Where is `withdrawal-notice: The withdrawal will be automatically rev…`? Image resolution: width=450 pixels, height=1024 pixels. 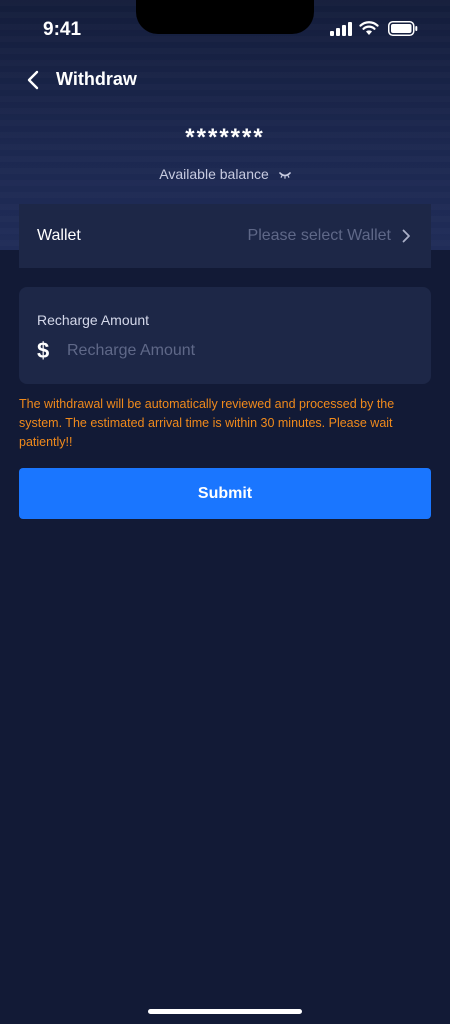 withdrawal-notice: The withdrawal will be automatically rev… is located at coordinates (207, 423).